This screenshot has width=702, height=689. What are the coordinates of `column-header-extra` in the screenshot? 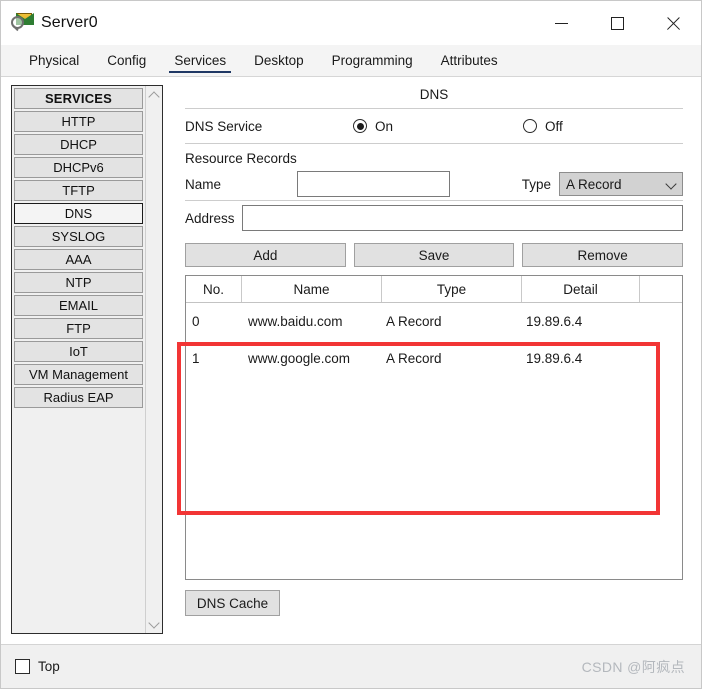 It's located at (661, 289).